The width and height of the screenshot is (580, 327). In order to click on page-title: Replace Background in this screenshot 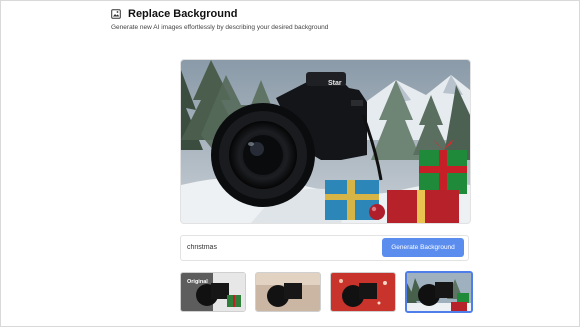, I will do `click(183, 14)`.